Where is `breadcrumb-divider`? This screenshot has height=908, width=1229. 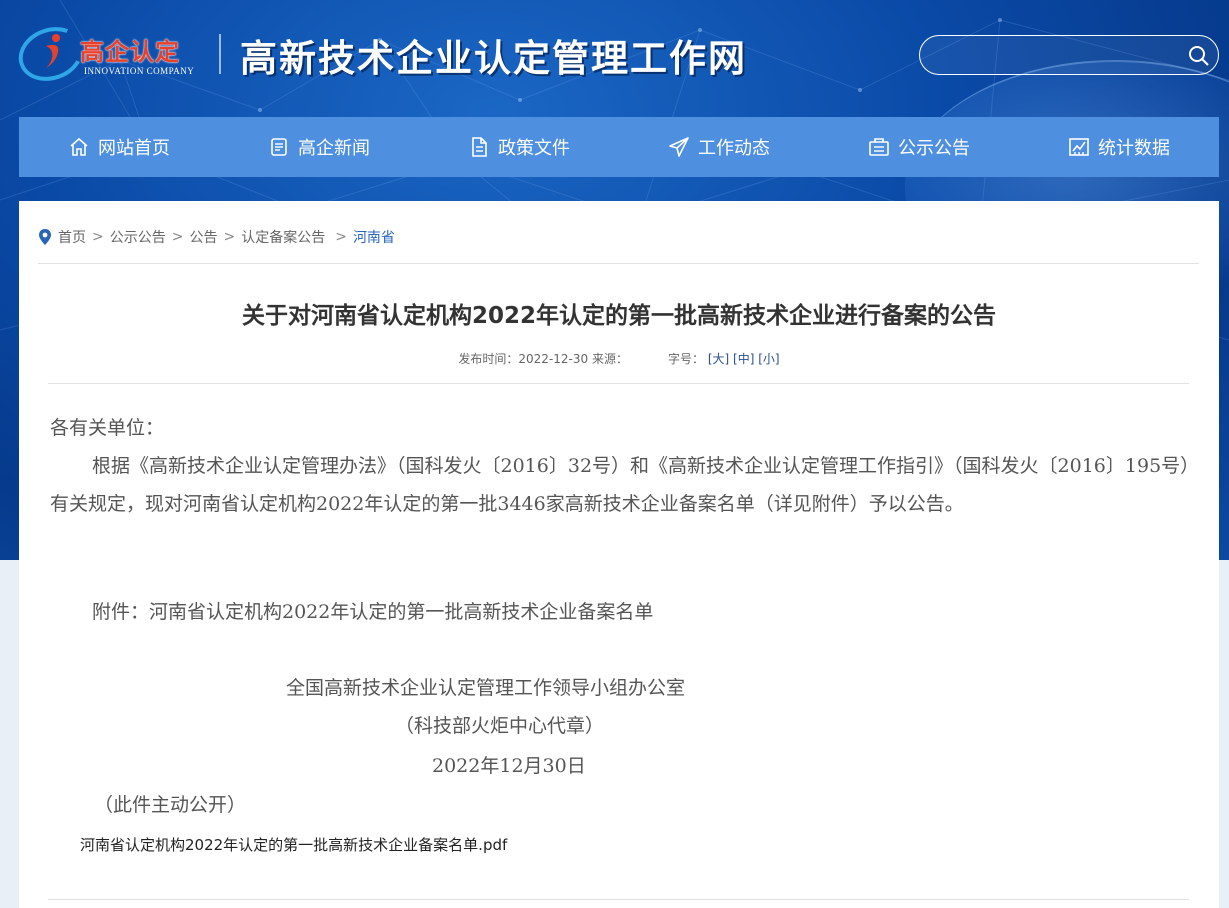 breadcrumb-divider is located at coordinates (618, 263).